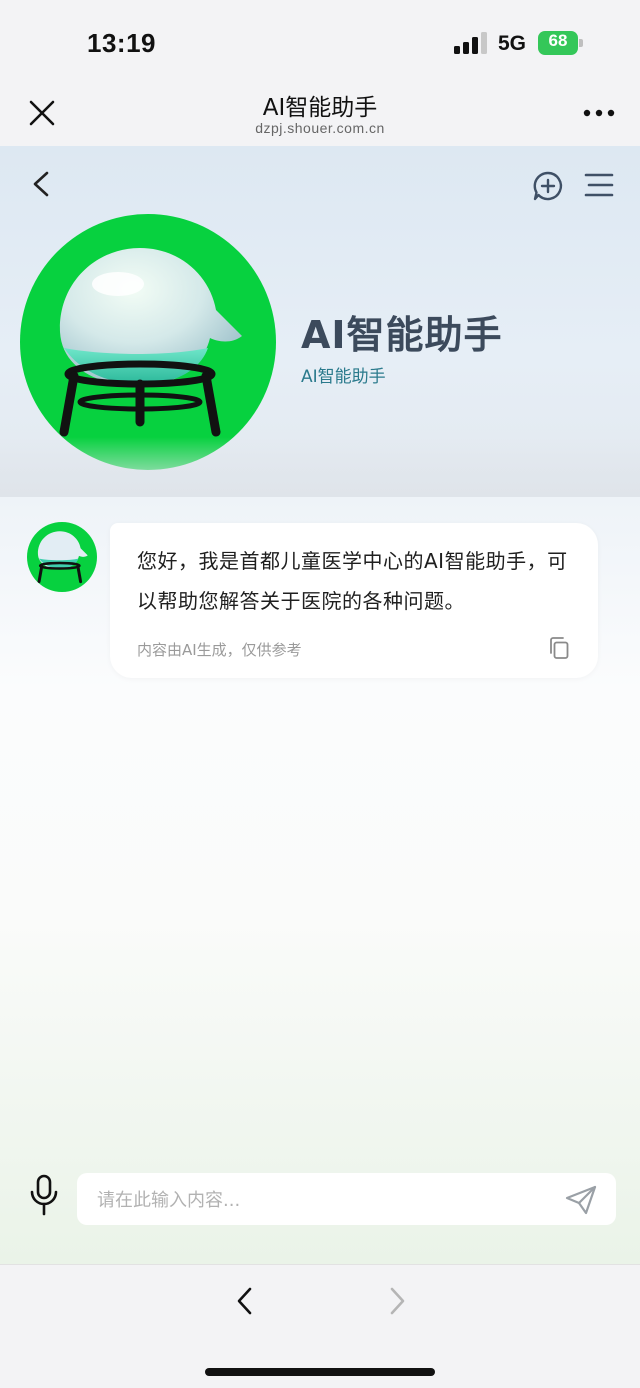 This screenshot has width=640, height=1388. Describe the element at coordinates (599, 113) in the screenshot. I see `more-icon` at that location.